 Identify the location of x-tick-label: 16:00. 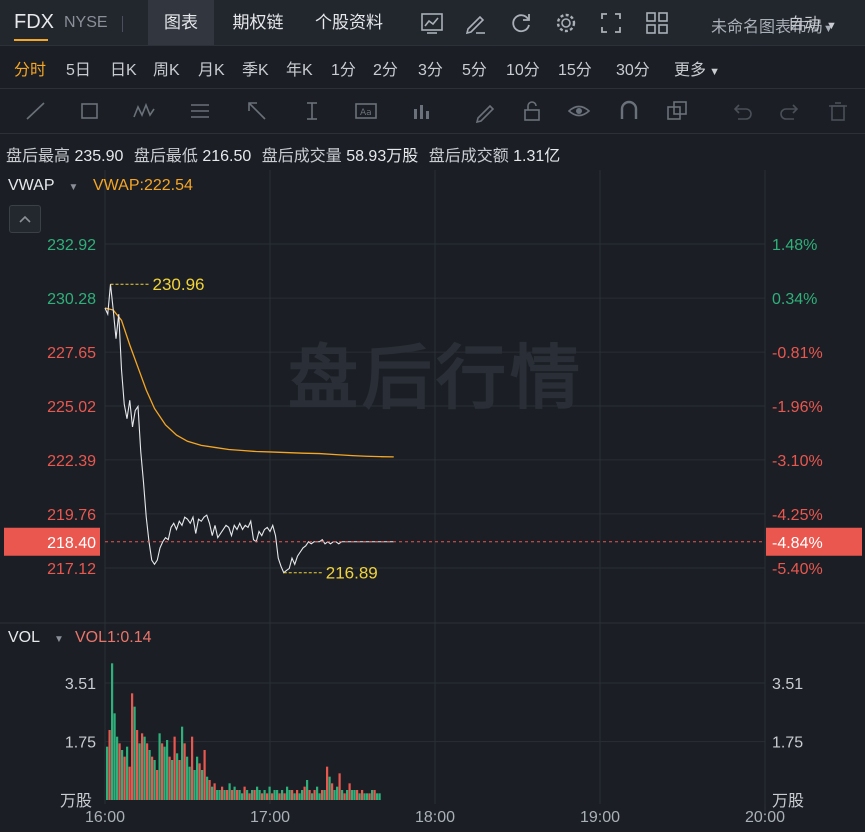
(105, 817).